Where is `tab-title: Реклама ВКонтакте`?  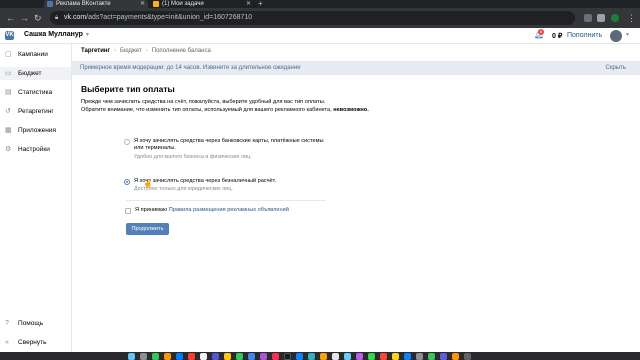
tab-title: Реклама ВКонтакте is located at coordinates (83, 4).